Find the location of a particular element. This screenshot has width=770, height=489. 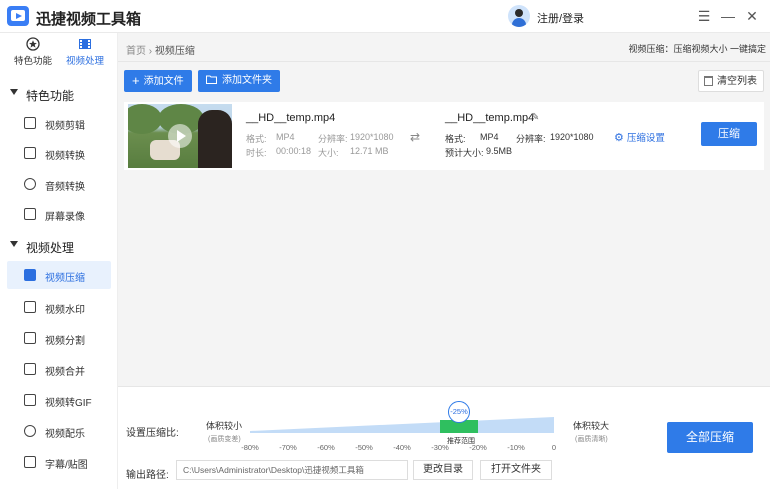

play-icon is located at coordinates (180, 136).